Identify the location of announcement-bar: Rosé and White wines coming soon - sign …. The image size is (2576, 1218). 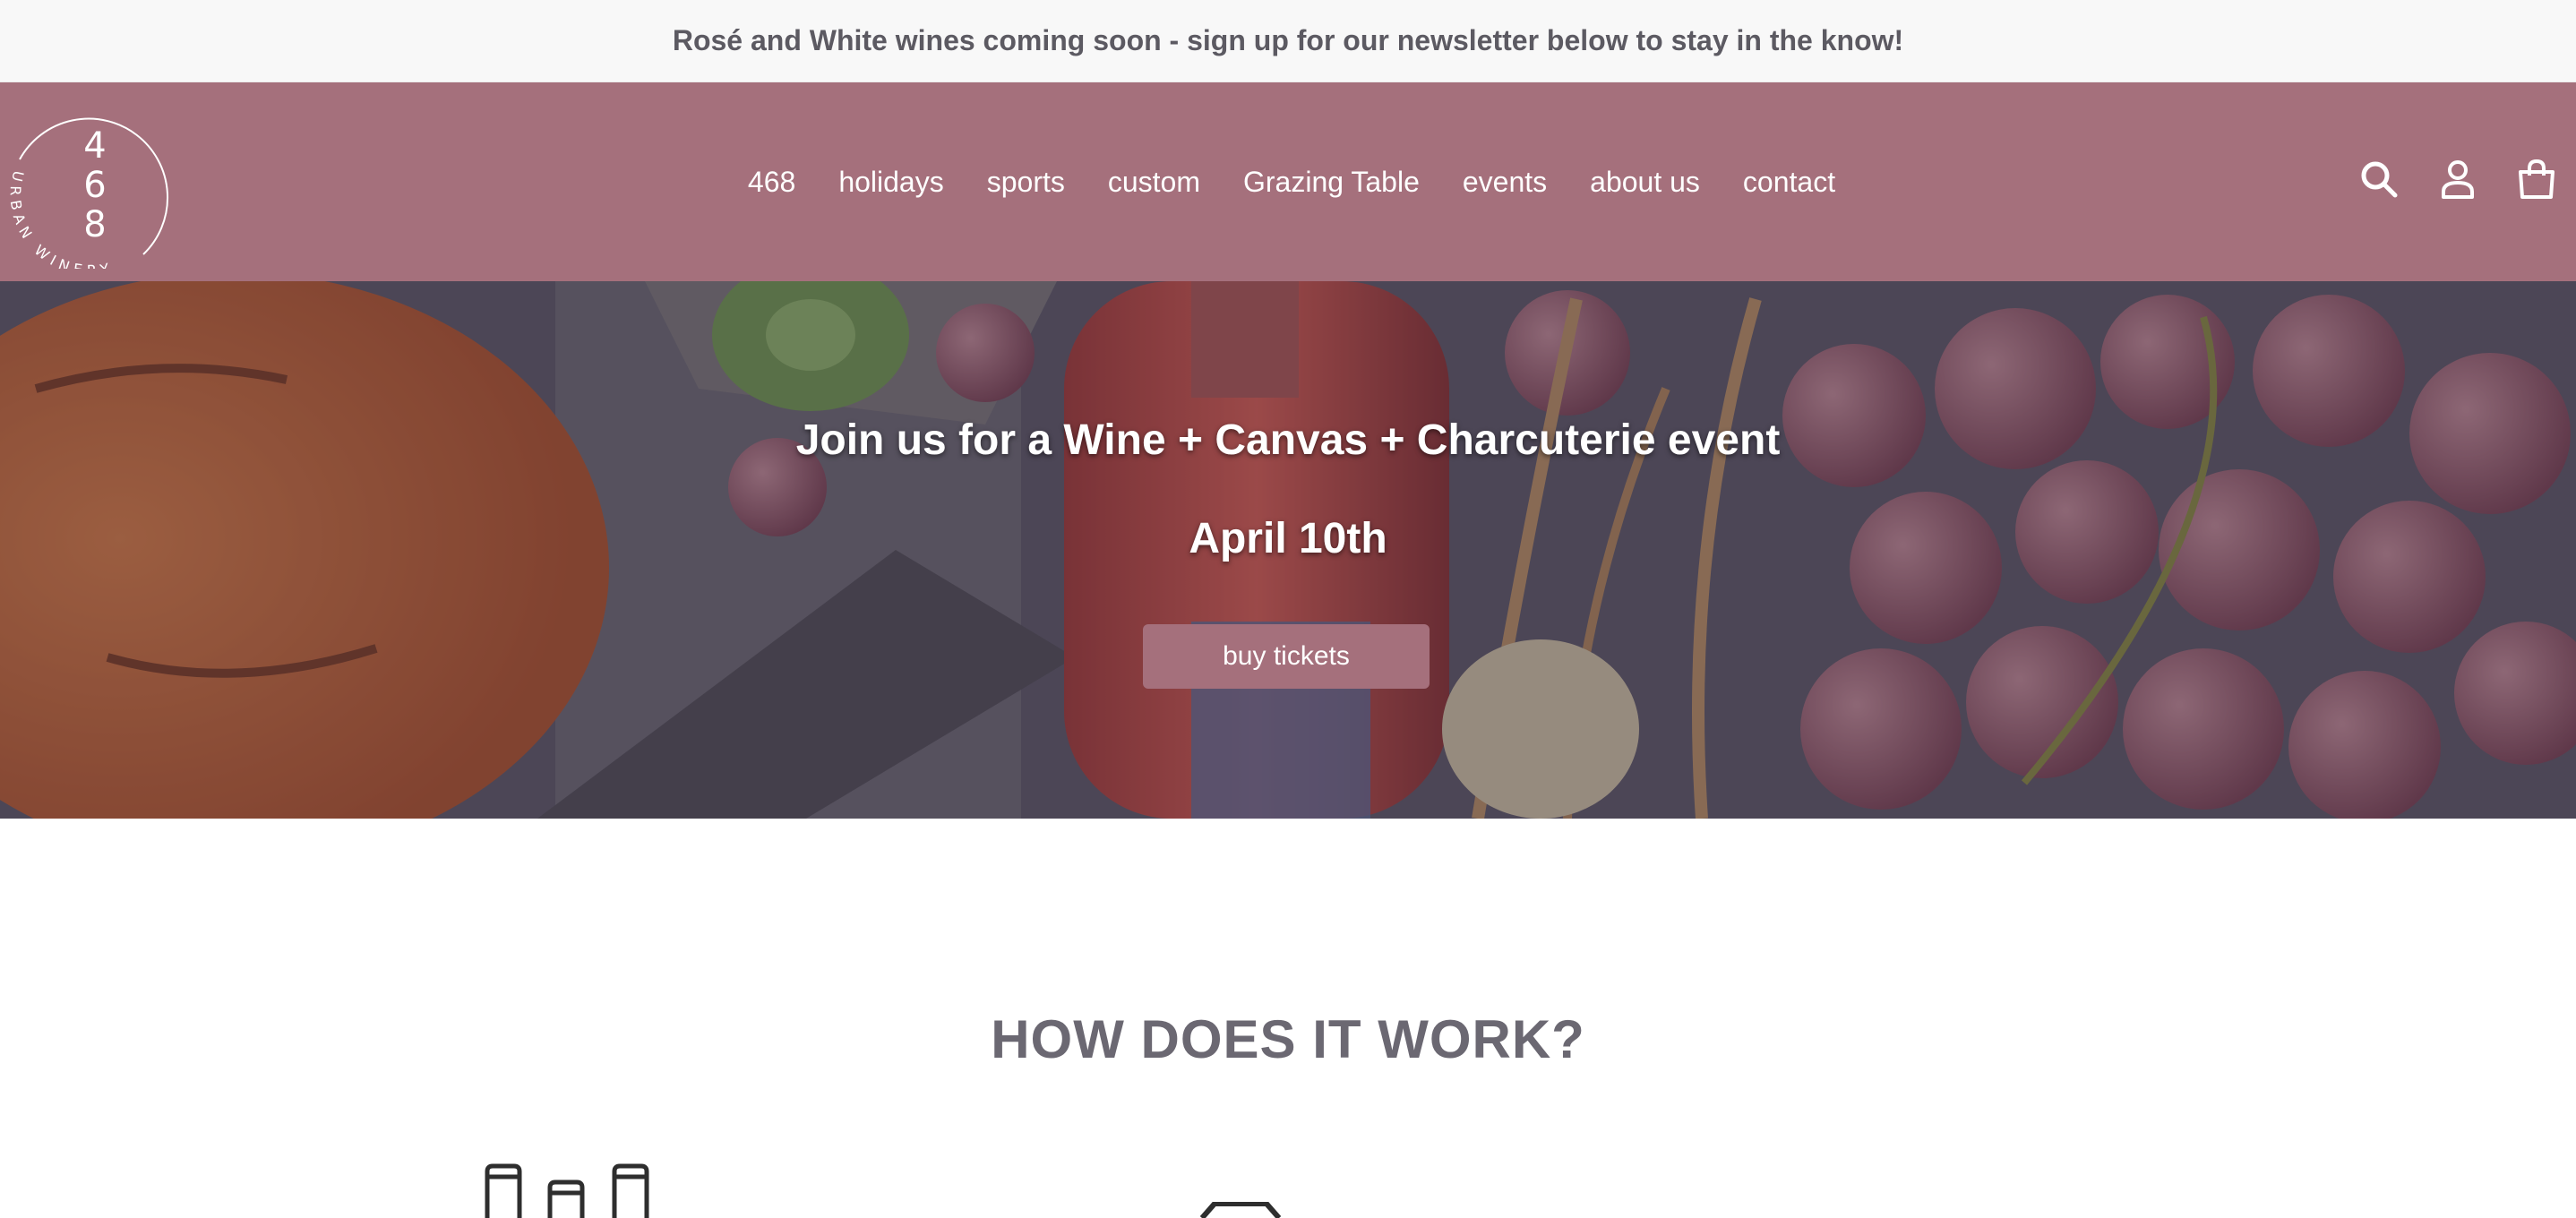
(1288, 41).